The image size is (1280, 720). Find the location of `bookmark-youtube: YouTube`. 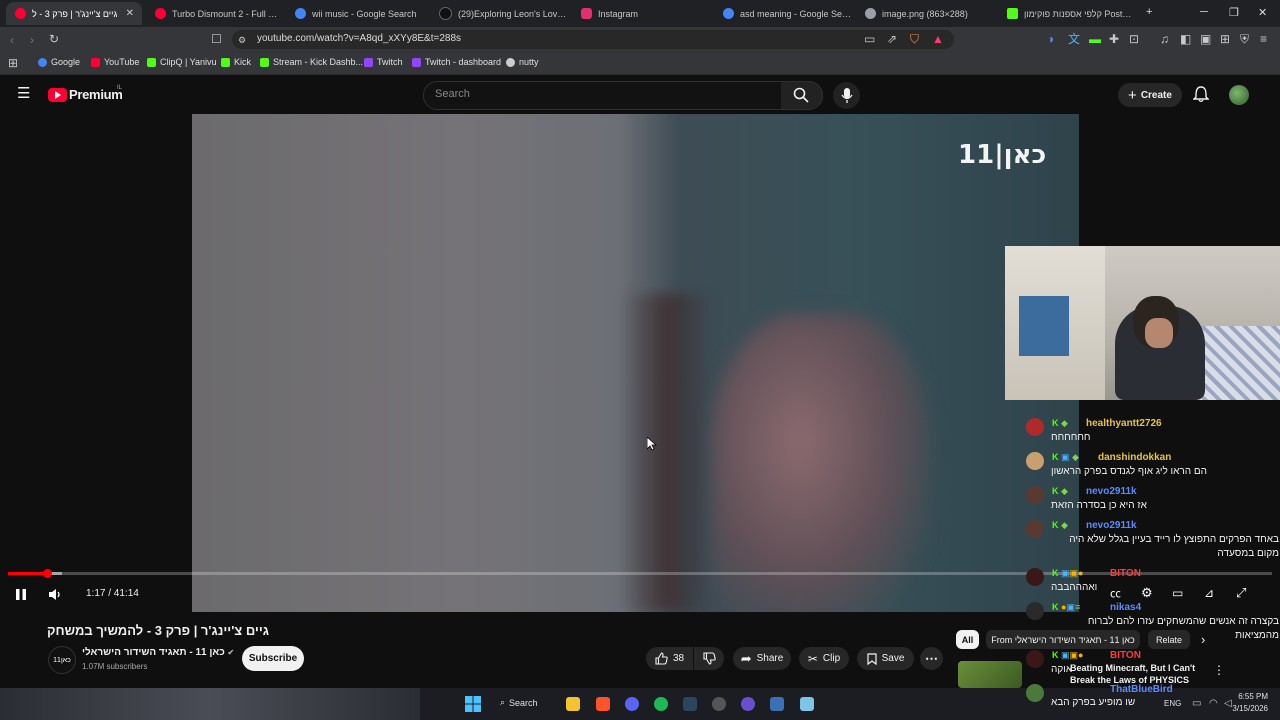

bookmark-youtube: YouTube is located at coordinates (115, 62).